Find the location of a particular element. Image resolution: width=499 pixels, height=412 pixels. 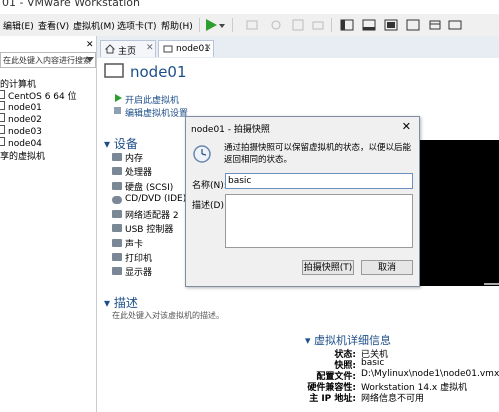

menu-help: 帮助(H) is located at coordinates (177, 25).